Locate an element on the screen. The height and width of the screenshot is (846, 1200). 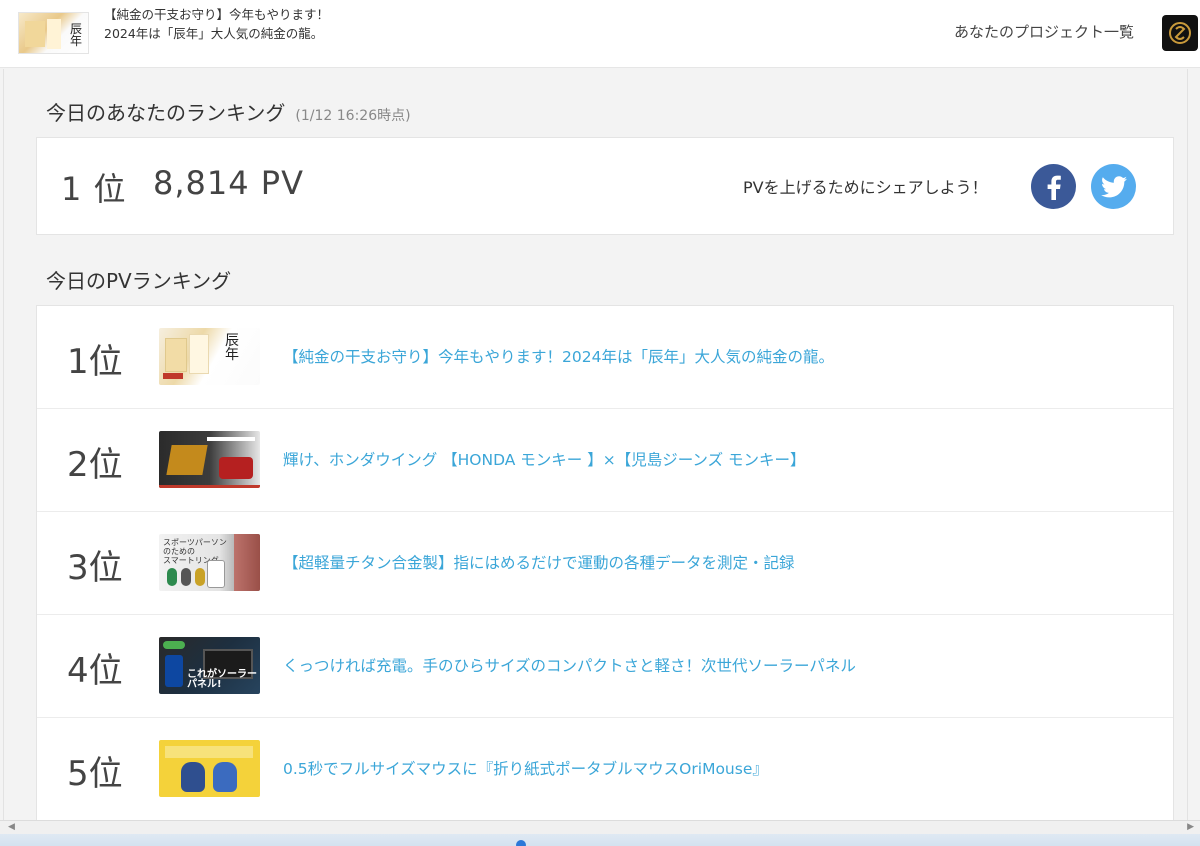
project-list-link: あなたのプロジェクト一覧 is located at coordinates (1044, 31).